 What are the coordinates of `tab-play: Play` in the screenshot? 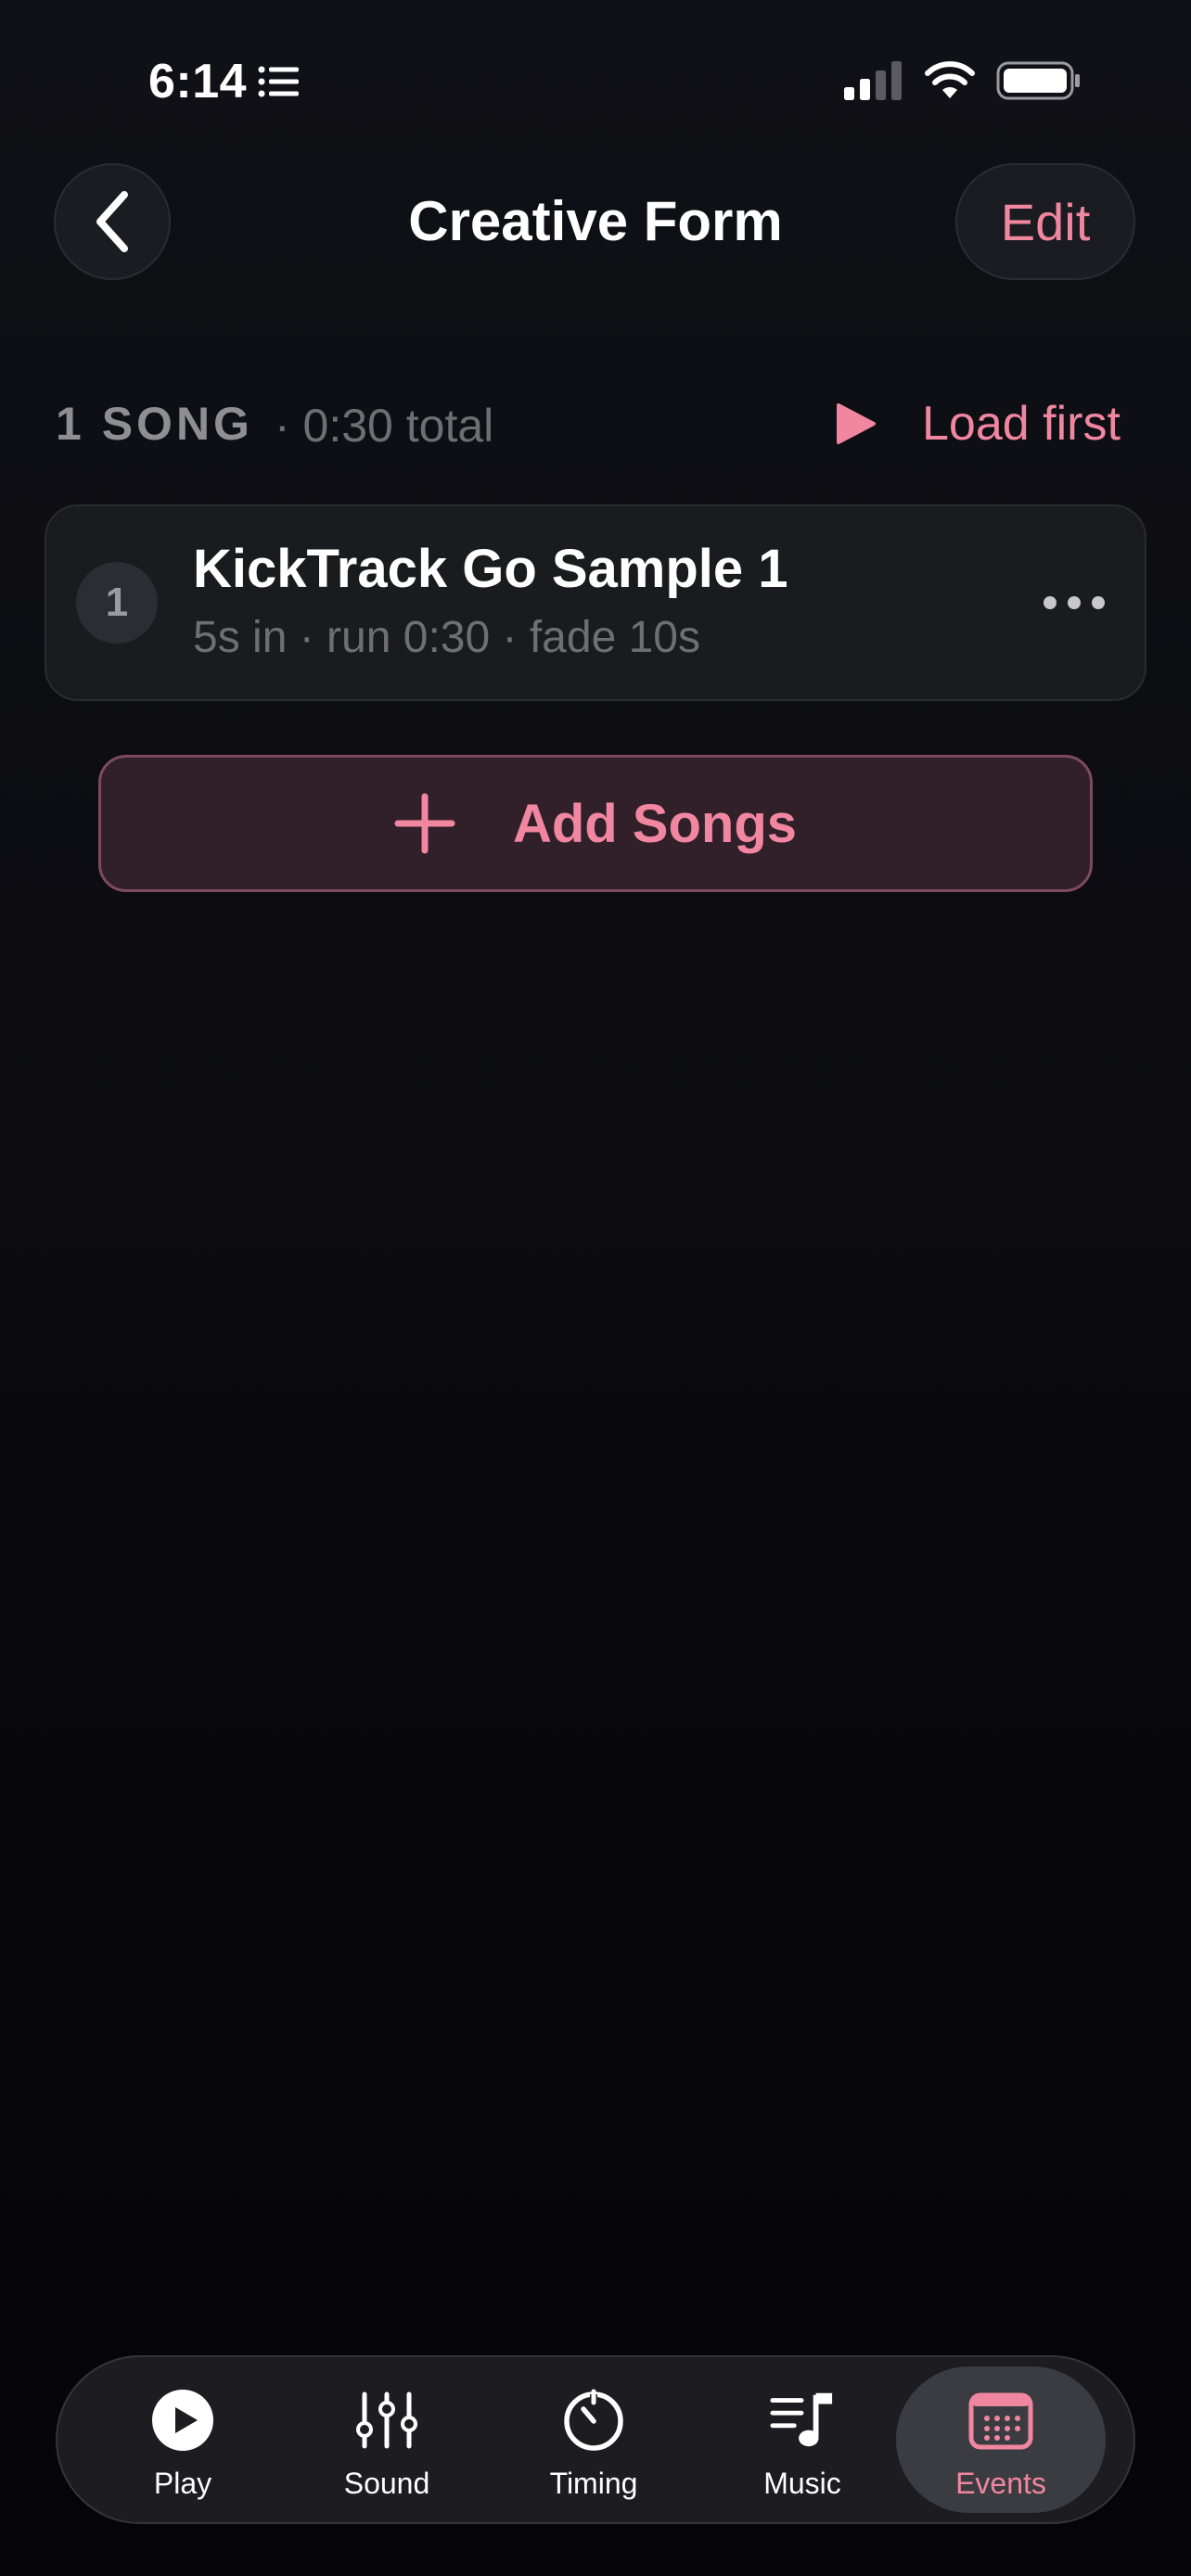 It's located at (183, 2439).